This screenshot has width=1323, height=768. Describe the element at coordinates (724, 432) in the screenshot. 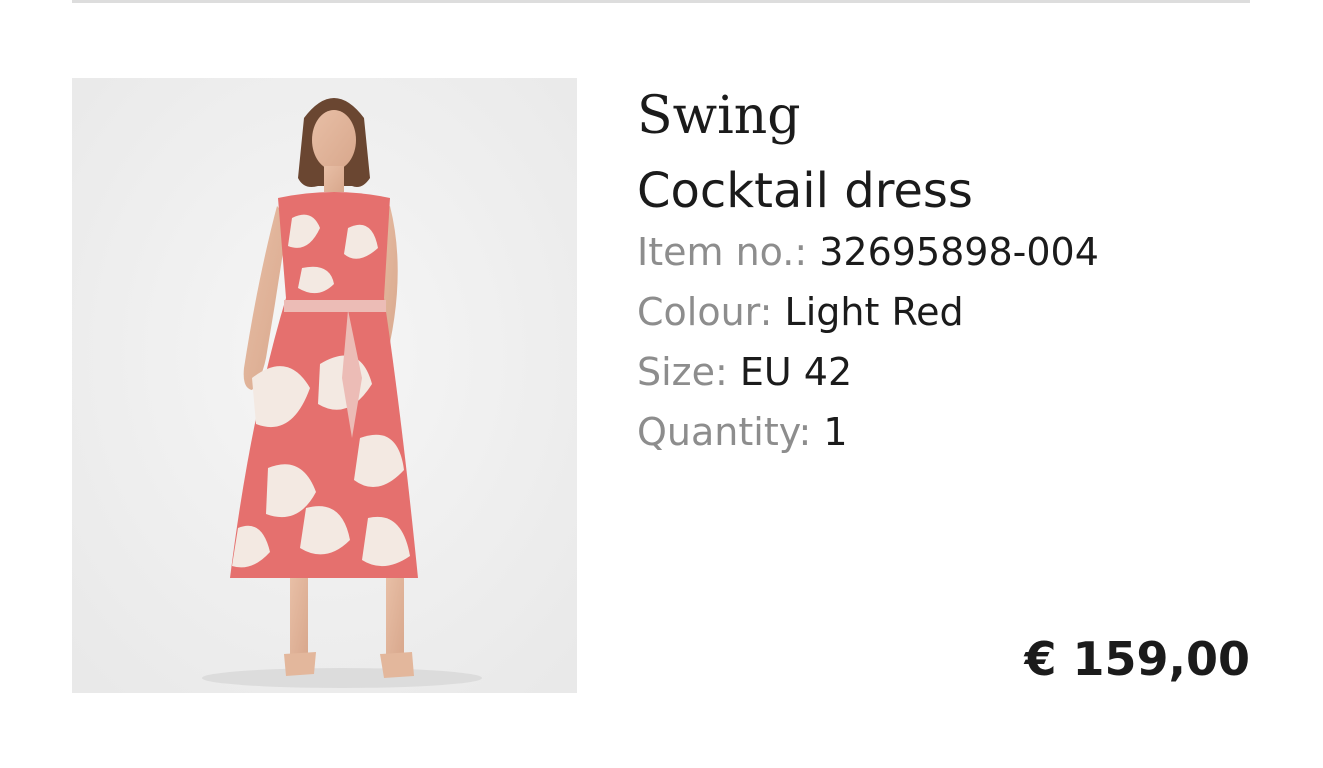

I see `quantity-label: Quantity:` at that location.